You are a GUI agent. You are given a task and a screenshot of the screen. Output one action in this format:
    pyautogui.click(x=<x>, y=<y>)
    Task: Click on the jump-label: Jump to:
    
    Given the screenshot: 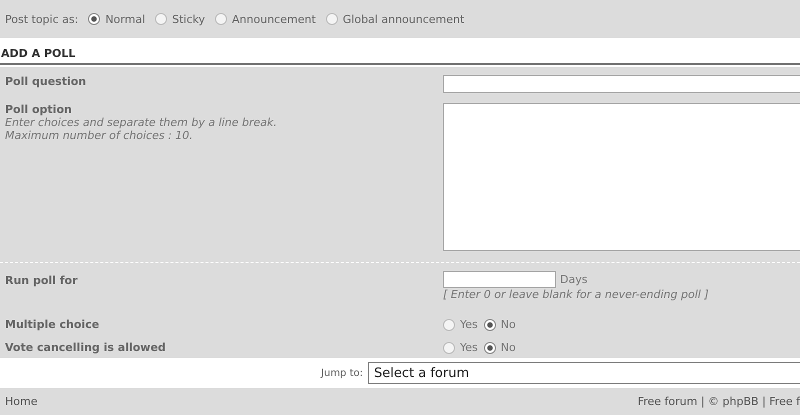 What is the action you would take?
    pyautogui.click(x=342, y=373)
    